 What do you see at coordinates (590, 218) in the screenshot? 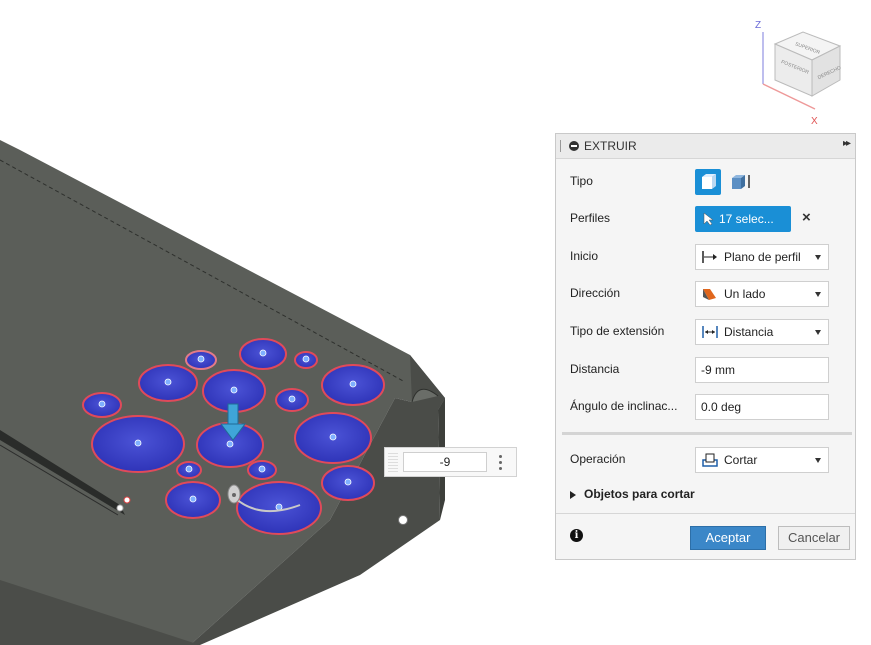
I see `perfiles-label: Perfiles` at bounding box center [590, 218].